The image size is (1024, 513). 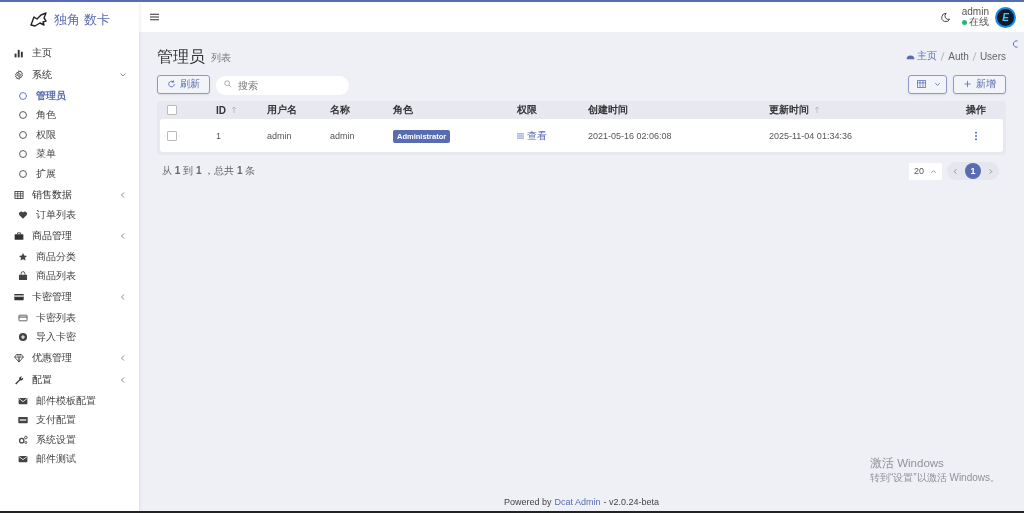 I want to click on nav-item: 主页, so click(x=69, y=53).